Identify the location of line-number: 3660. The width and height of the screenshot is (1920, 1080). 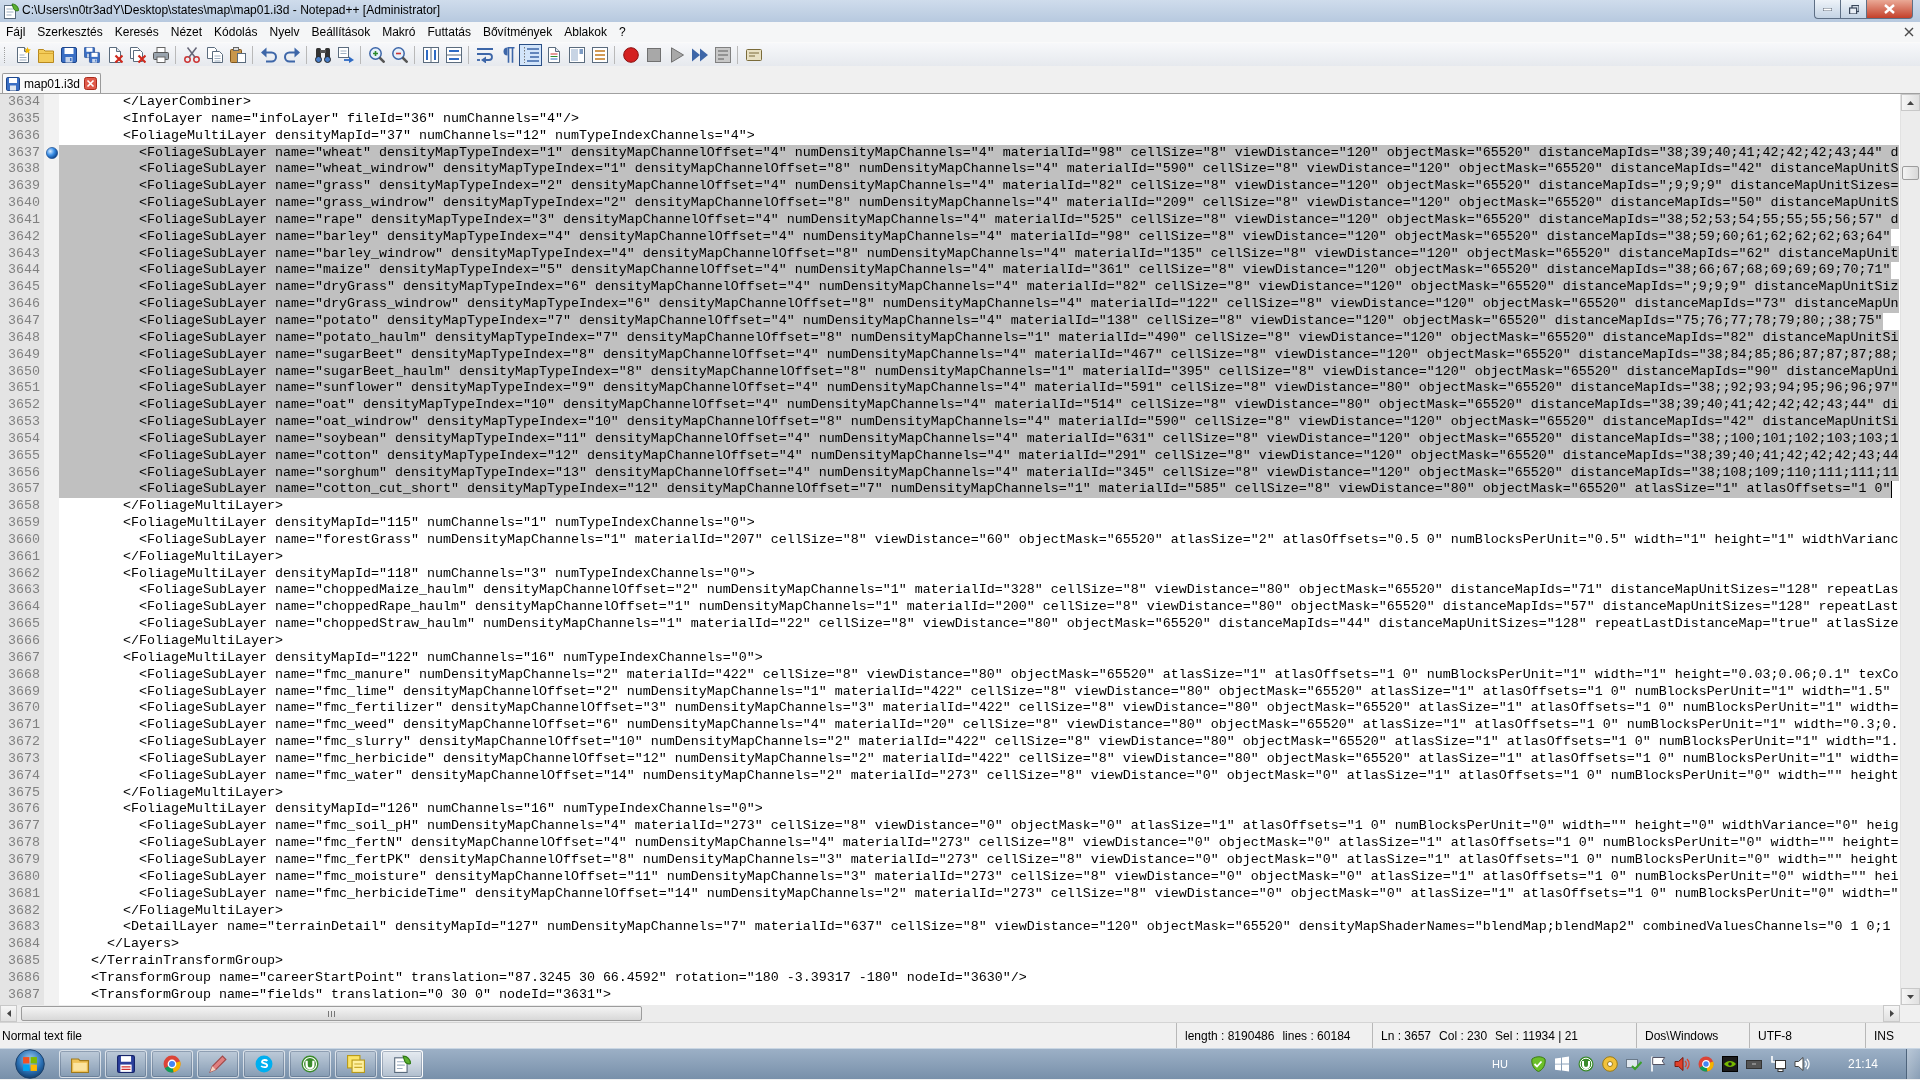
(24, 540).